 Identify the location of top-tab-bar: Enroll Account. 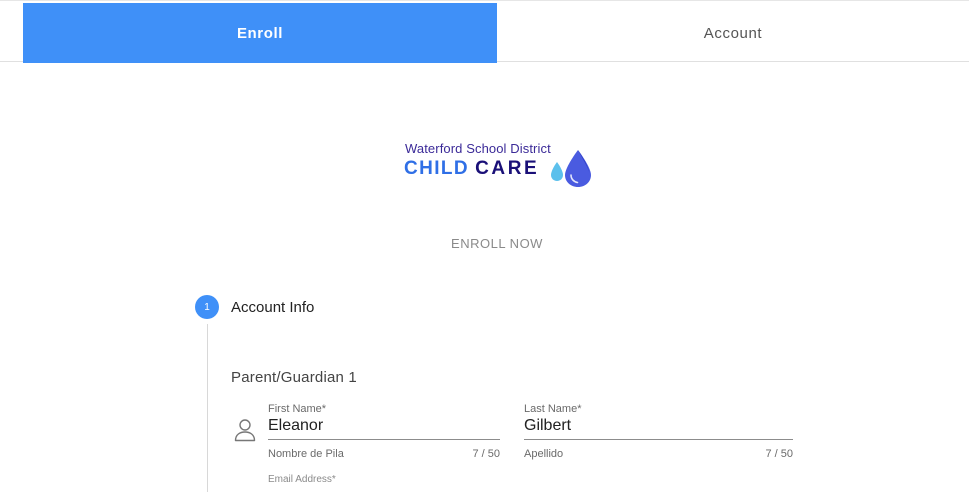
(484, 31).